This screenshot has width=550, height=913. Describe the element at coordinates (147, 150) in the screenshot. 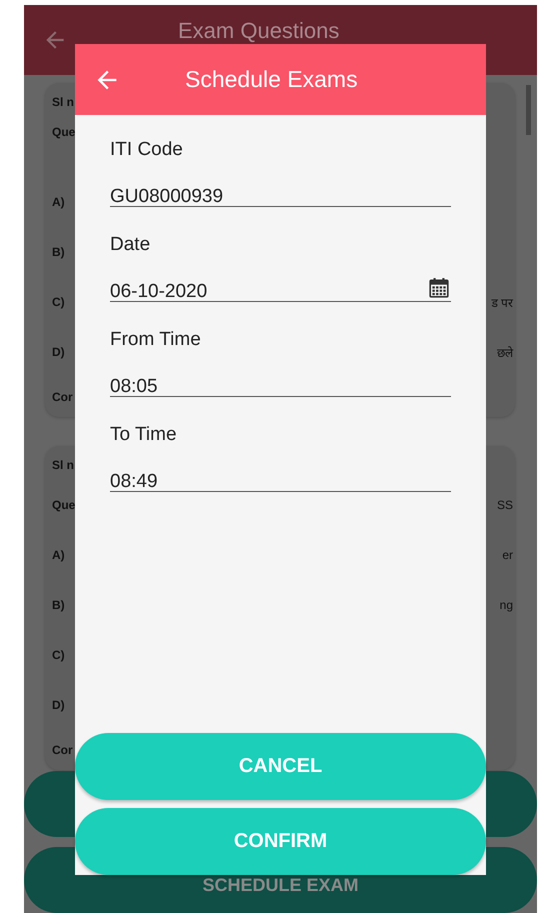

I see `field-label: ITI Code` at that location.